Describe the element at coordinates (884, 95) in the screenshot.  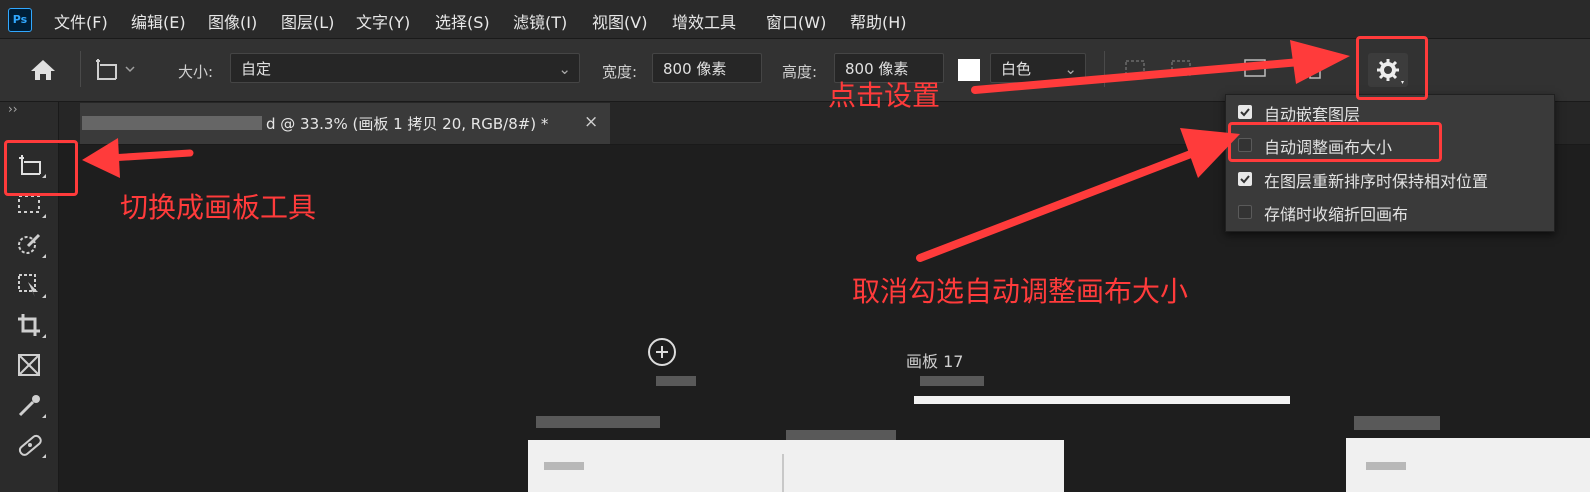
I see `annotation-click-settings: 点击设置` at that location.